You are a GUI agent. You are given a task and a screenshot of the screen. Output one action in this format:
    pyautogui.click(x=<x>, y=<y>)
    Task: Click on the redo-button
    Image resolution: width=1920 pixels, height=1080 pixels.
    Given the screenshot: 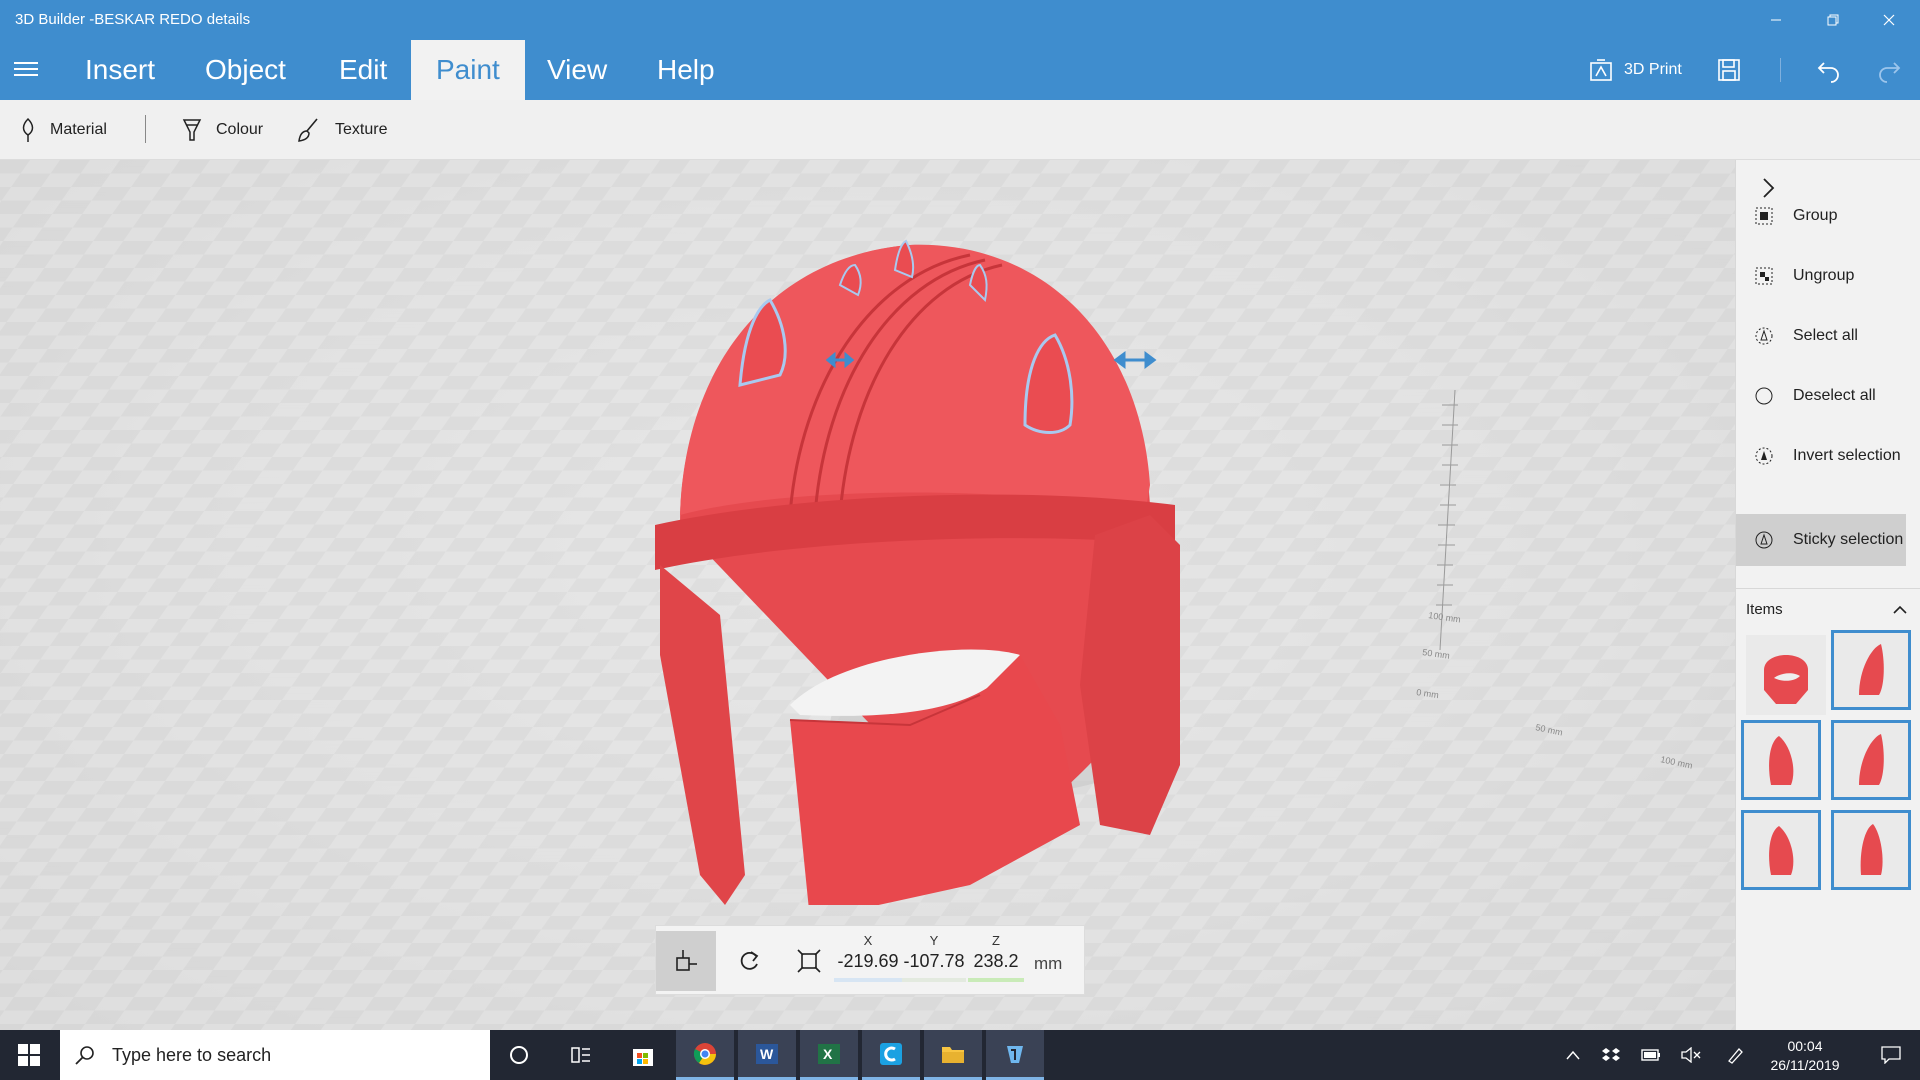 What is the action you would take?
    pyautogui.click(x=1889, y=70)
    